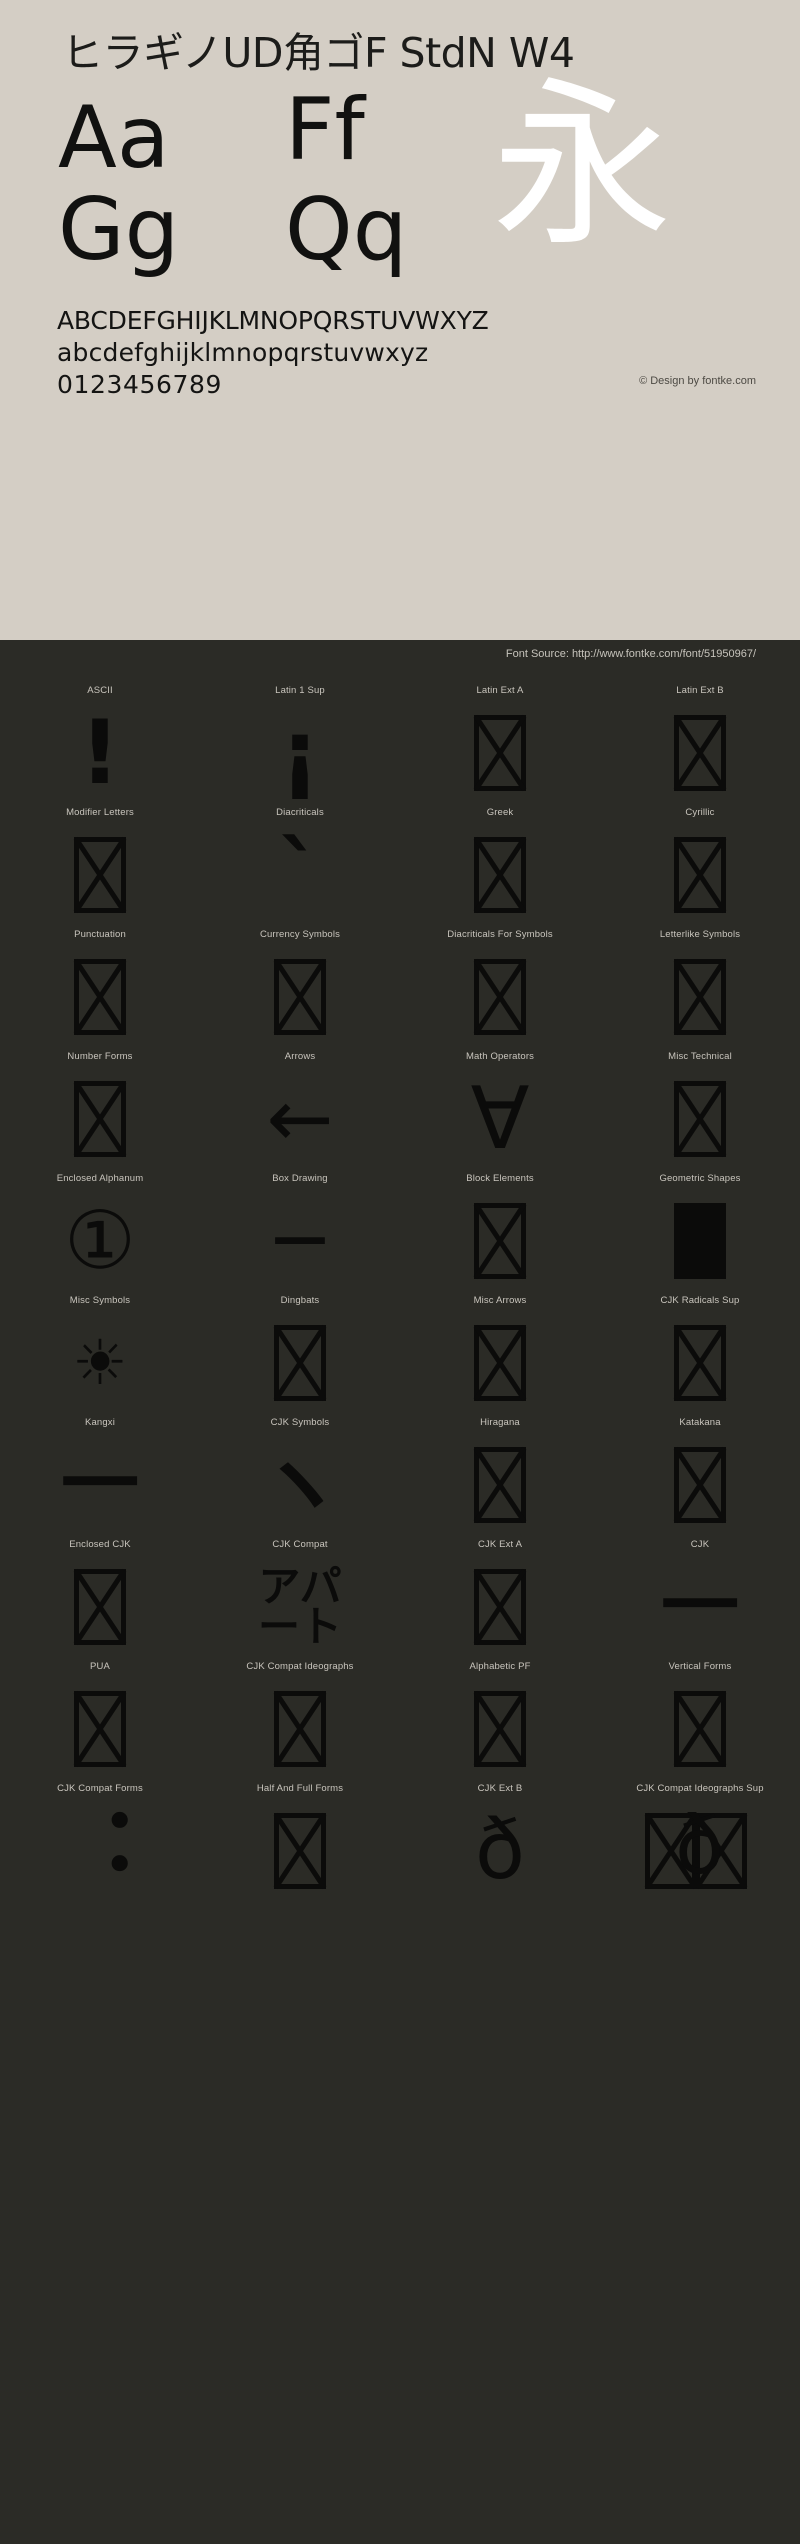  What do you see at coordinates (700, 1592) in the screenshot?
I see `unicode-block-cell: CJK 一` at bounding box center [700, 1592].